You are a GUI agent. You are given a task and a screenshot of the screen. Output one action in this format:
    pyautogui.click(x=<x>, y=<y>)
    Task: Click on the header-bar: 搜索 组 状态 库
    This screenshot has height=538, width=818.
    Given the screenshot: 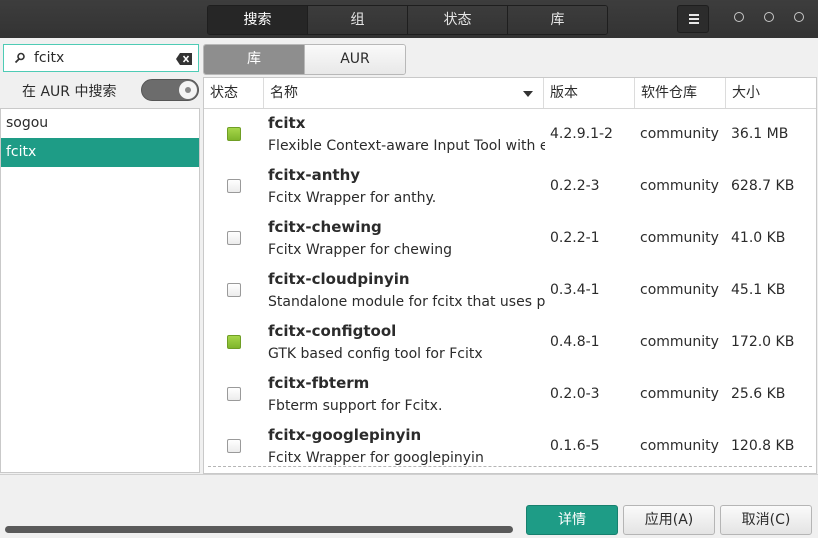 What is the action you would take?
    pyautogui.click(x=409, y=19)
    